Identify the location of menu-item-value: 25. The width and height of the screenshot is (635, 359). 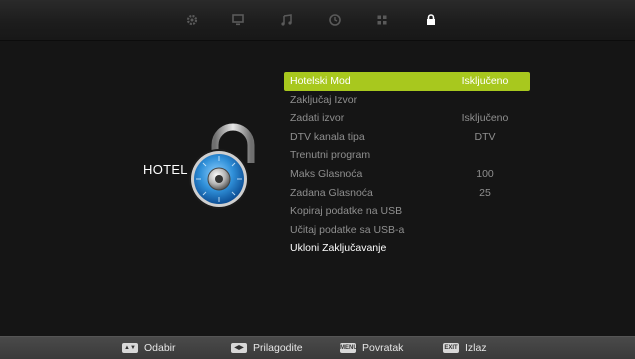
(485, 192).